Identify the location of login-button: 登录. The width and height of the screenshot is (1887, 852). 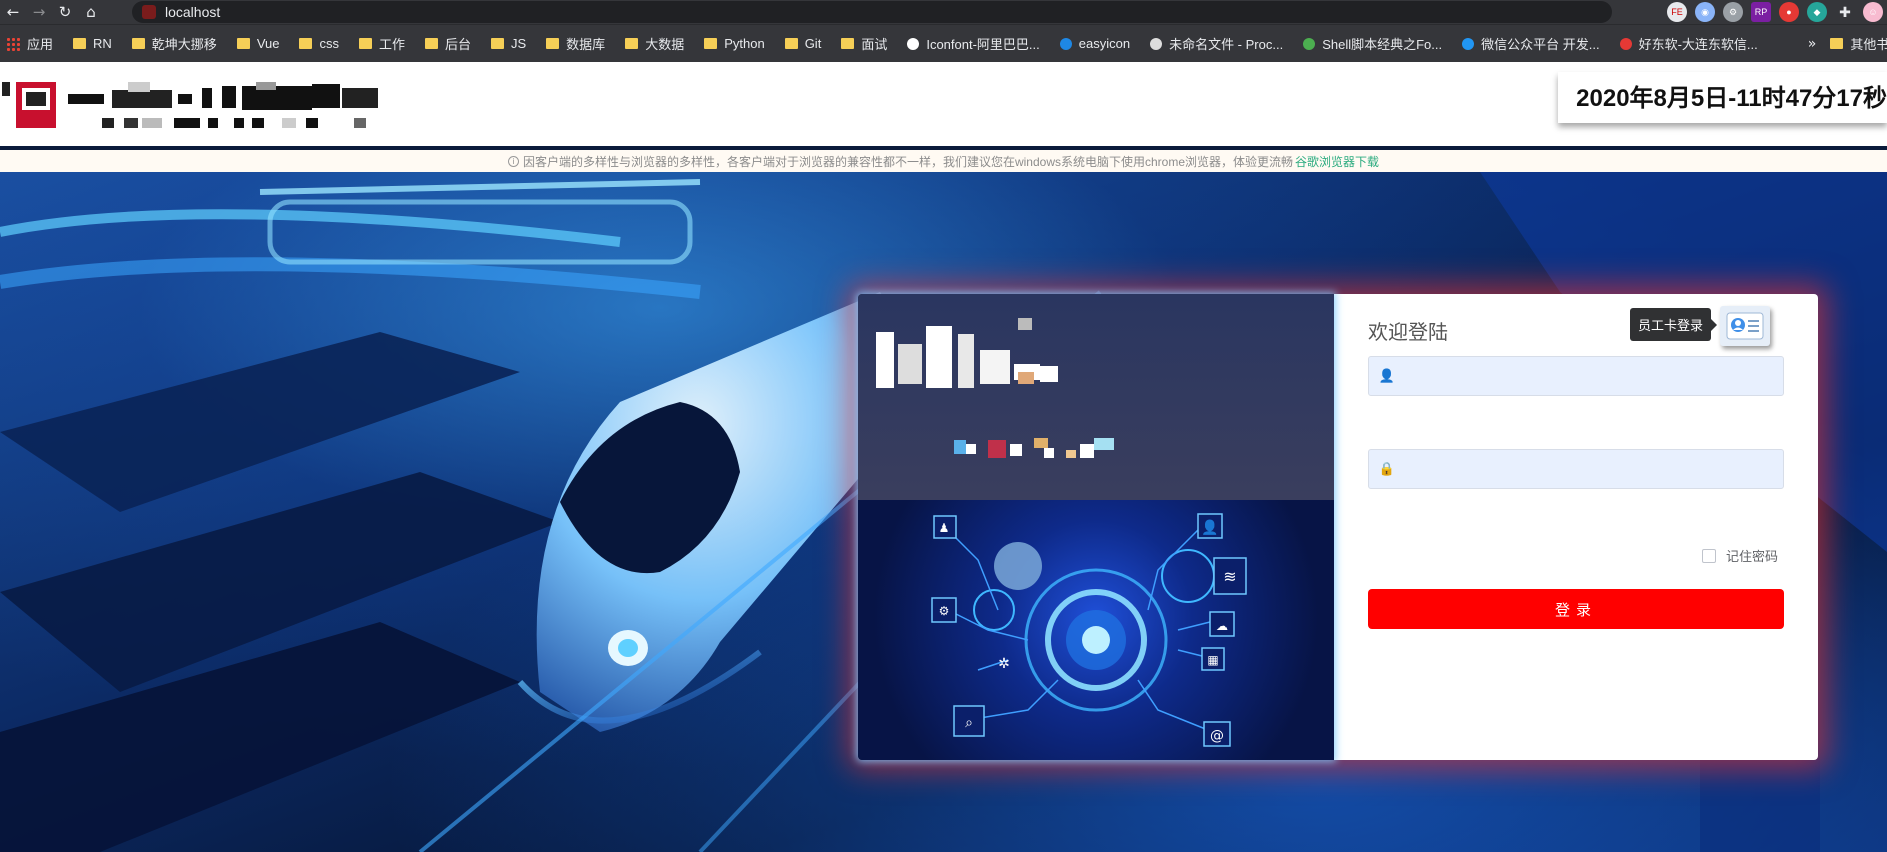
(1576, 609).